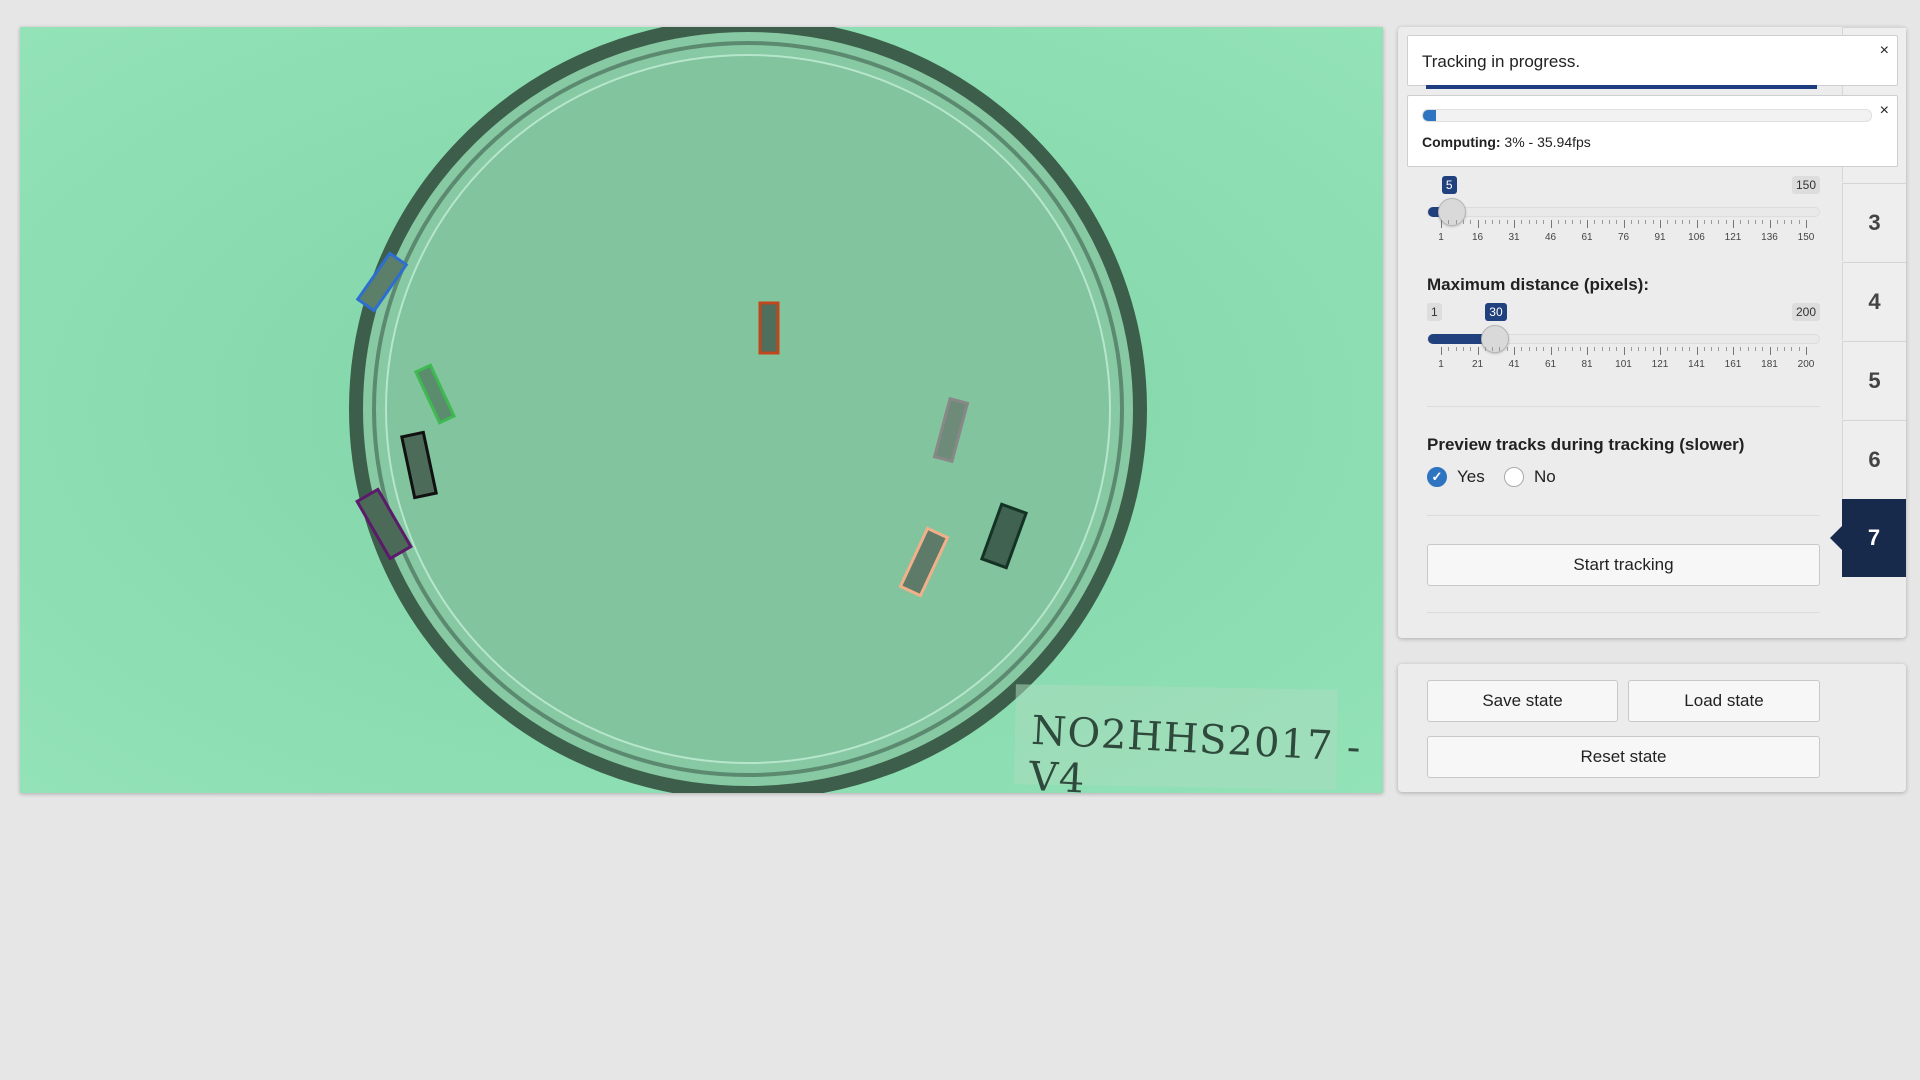 This screenshot has height=1080, width=1920. Describe the element at coordinates (1623, 565) in the screenshot. I see `start-tracking-button: Start tracking` at that location.